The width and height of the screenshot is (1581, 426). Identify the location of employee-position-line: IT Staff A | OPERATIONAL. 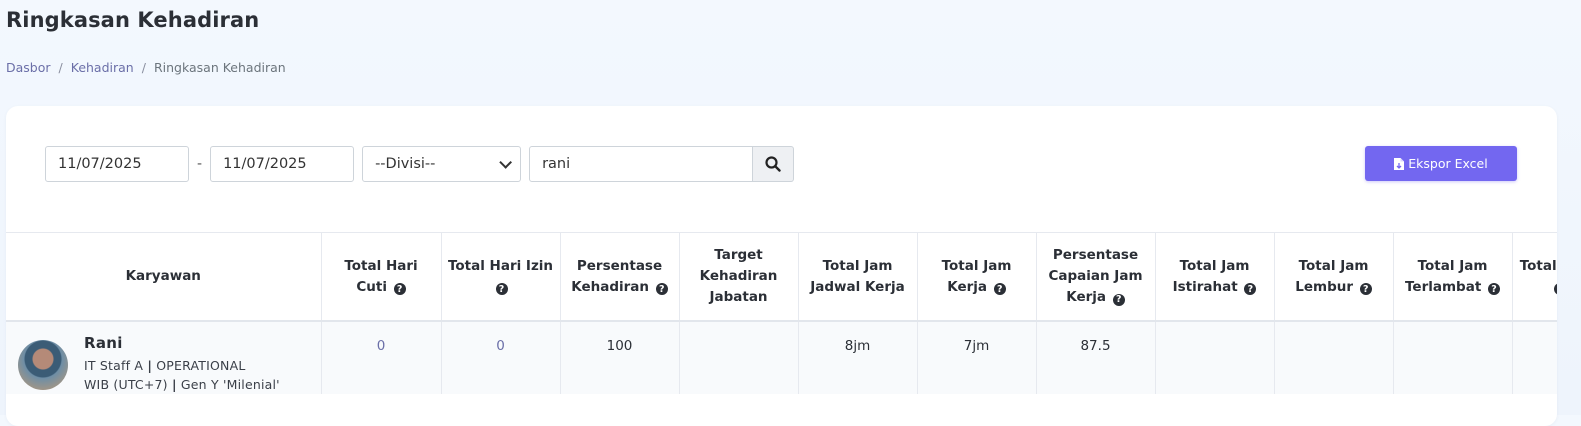
(165, 365).